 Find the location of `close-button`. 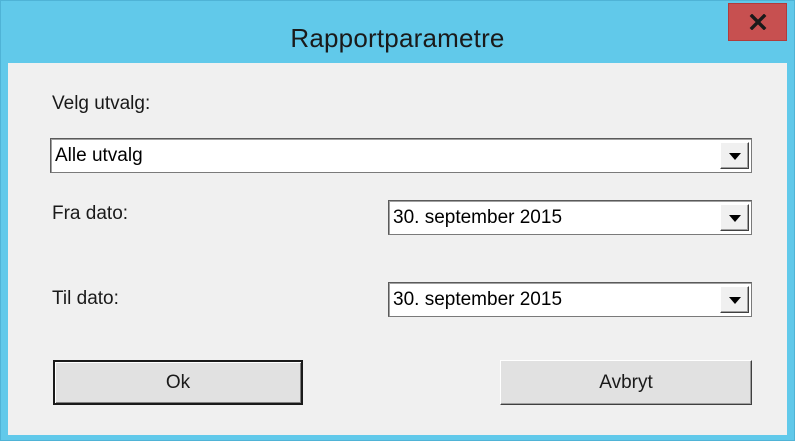

close-button is located at coordinates (757, 22).